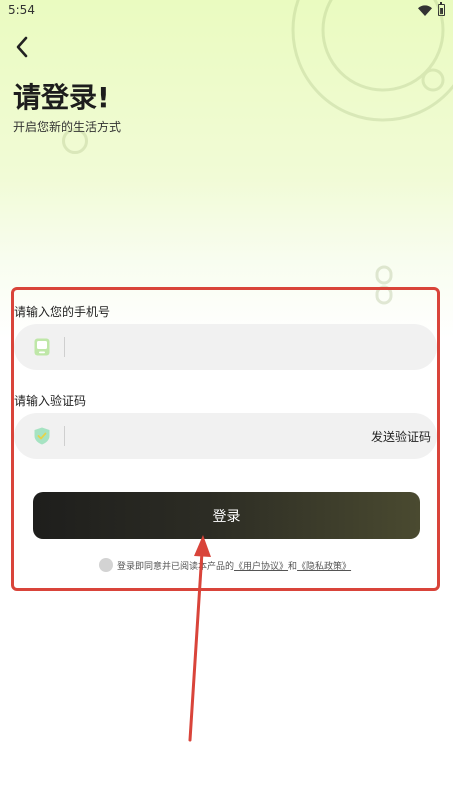 The height and width of the screenshot is (807, 453). Describe the element at coordinates (64, 436) in the screenshot. I see `code-field-divider` at that location.